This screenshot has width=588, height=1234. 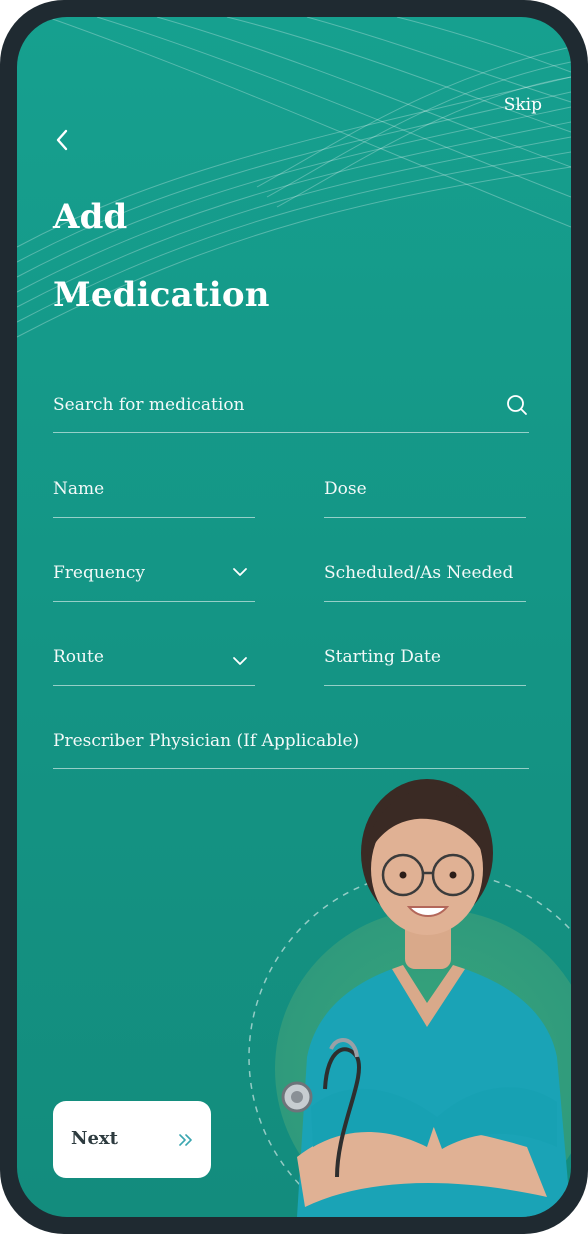 What do you see at coordinates (291, 414) in the screenshot?
I see `search-field: Search for medication` at bounding box center [291, 414].